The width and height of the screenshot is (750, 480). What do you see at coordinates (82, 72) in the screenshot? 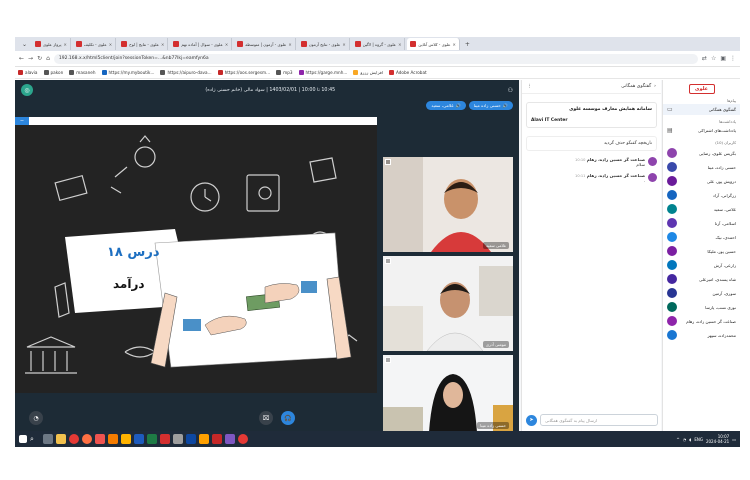
I see `bookmark: masaneh` at bounding box center [82, 72].